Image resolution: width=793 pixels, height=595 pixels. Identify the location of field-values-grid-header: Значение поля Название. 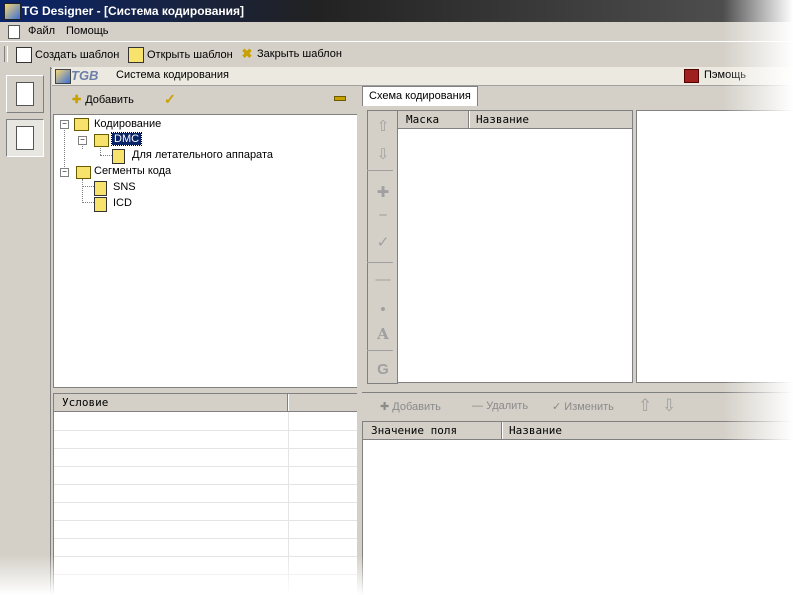
(578, 431).